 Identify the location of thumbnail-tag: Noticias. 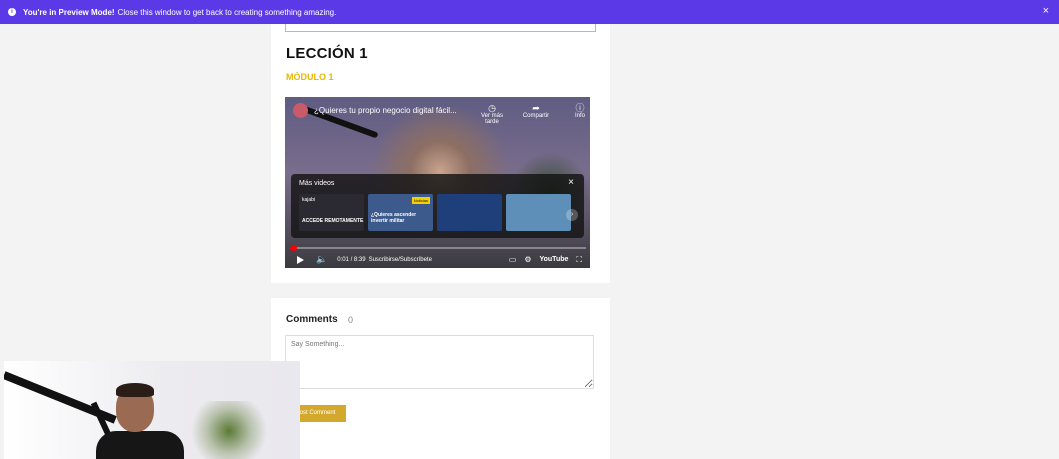
(420, 200).